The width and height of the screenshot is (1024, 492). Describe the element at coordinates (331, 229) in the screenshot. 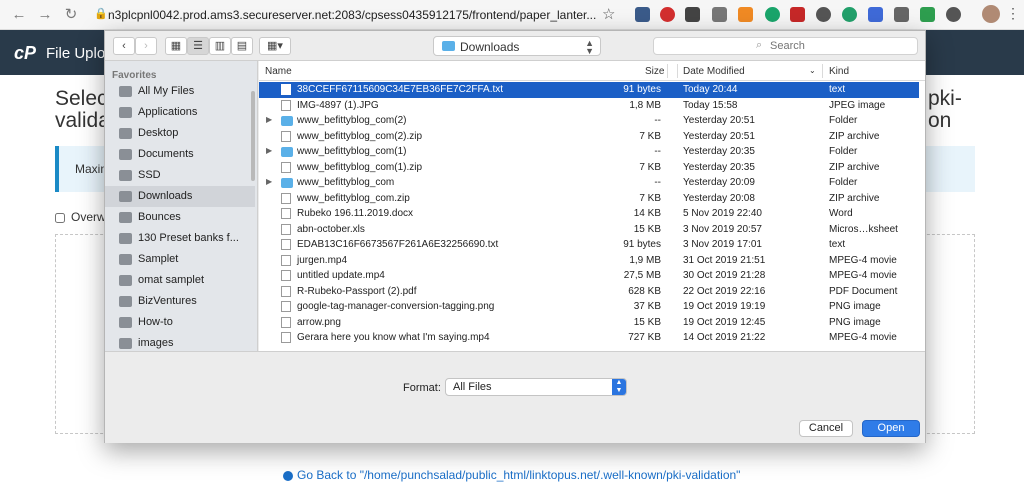

I see `file-name: abn-october.xls` at that location.